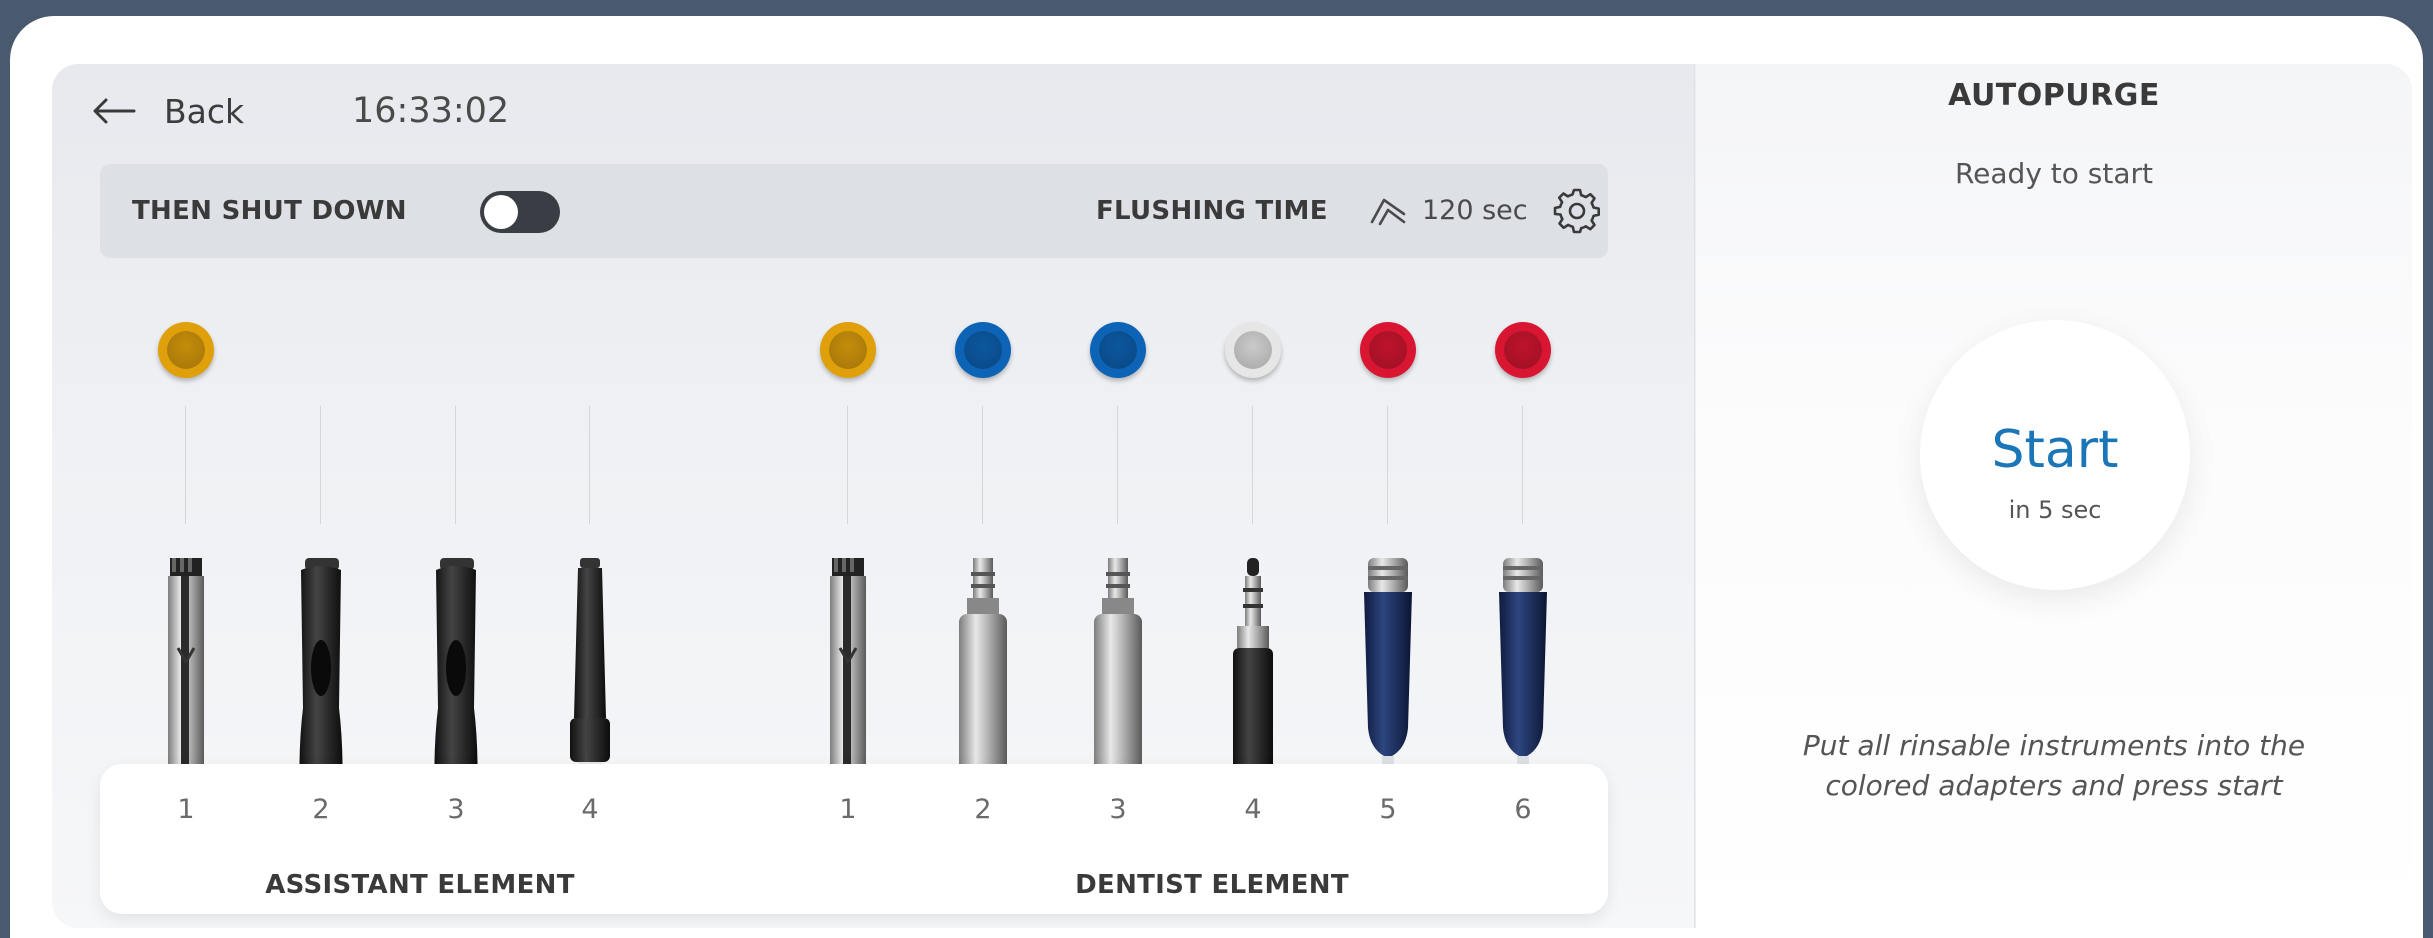 The image size is (2433, 938). Describe the element at coordinates (1577, 211) in the screenshot. I see `gear-icon` at that location.